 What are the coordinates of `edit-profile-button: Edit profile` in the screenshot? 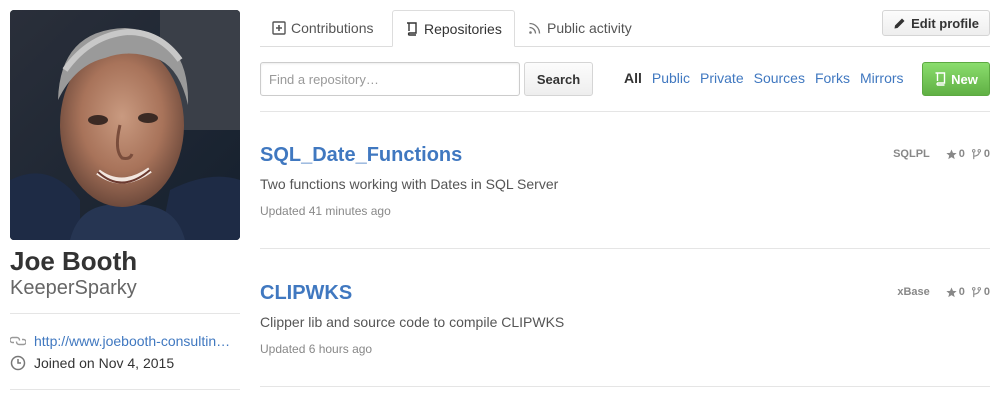 It's located at (936, 23).